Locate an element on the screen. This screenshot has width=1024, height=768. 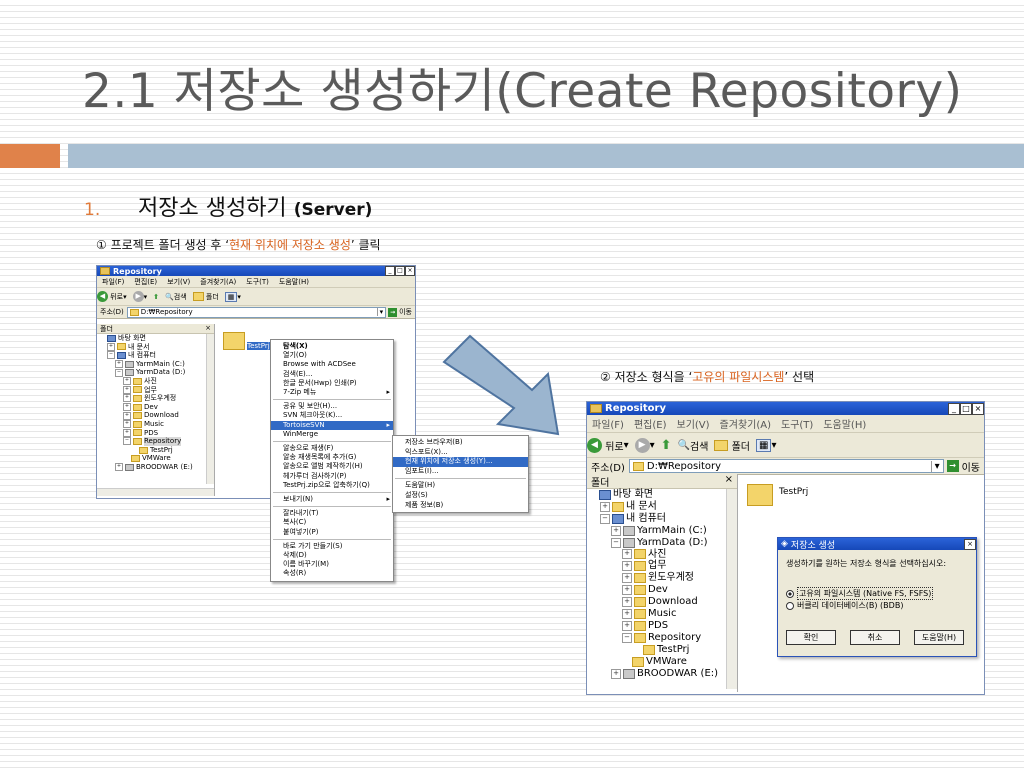
submenu-item: 설정(S) is located at coordinates (460, 496).